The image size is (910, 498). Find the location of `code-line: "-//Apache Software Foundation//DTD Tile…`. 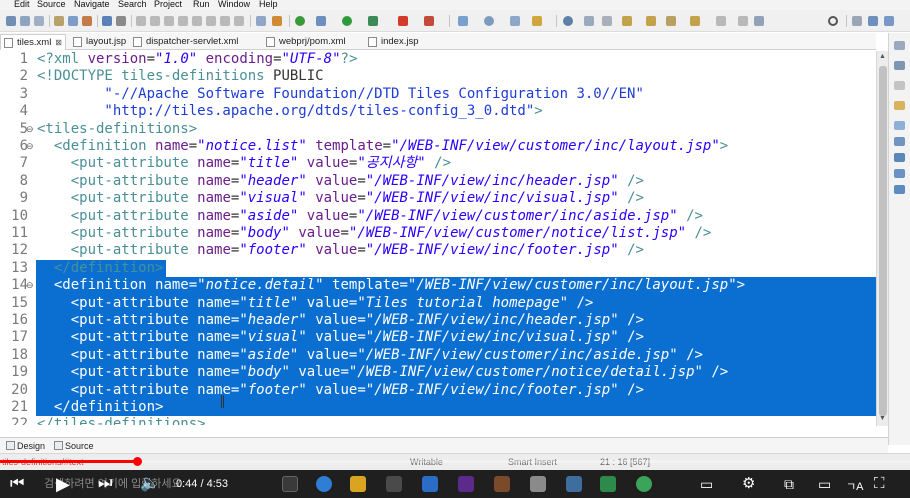

code-line: "-//Apache Software Foundation//DTD Tile… is located at coordinates (340, 94).